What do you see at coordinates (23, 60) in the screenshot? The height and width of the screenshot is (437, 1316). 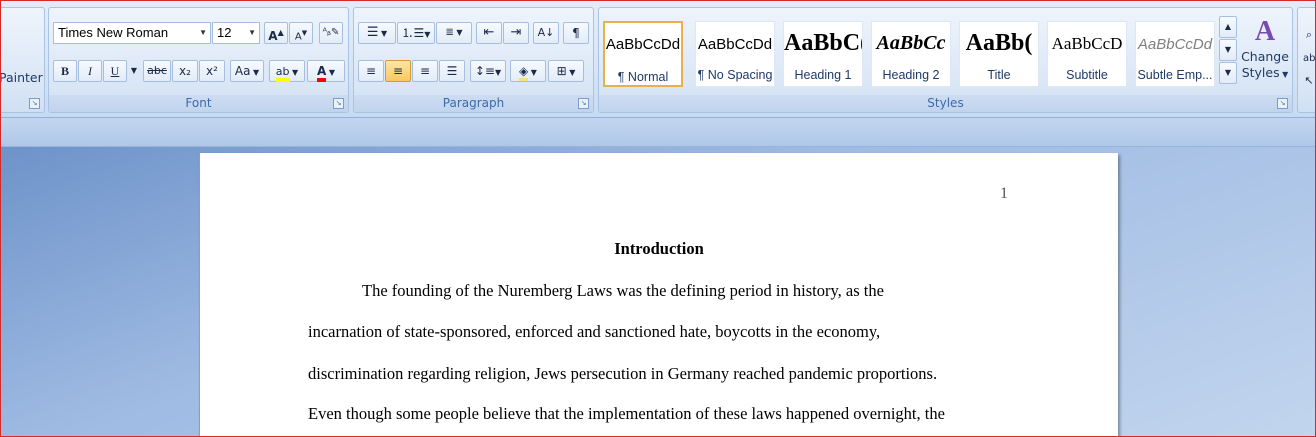 I see `clipboard-group: Painter ↘` at bounding box center [23, 60].